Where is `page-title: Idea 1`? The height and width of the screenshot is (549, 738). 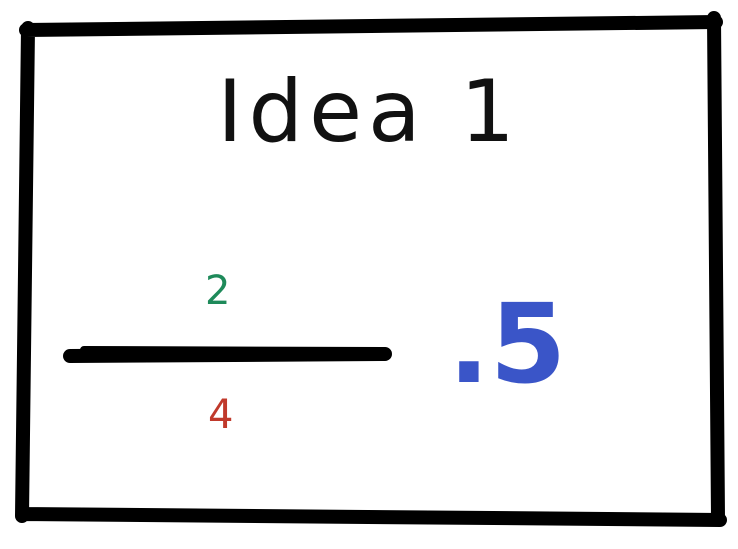
page-title: Idea 1 is located at coordinates (369, 112).